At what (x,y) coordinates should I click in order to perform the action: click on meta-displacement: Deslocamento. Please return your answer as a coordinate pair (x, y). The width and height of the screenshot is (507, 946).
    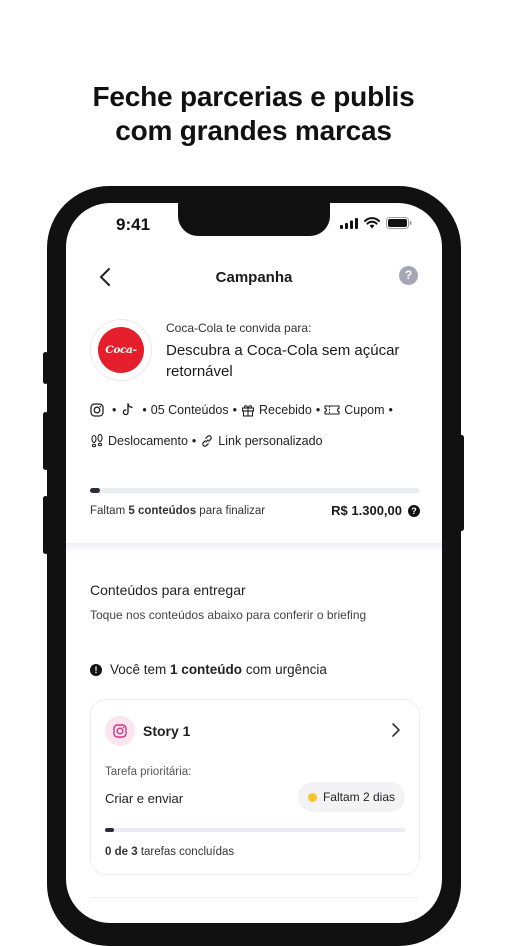
    Looking at the image, I should click on (148, 441).